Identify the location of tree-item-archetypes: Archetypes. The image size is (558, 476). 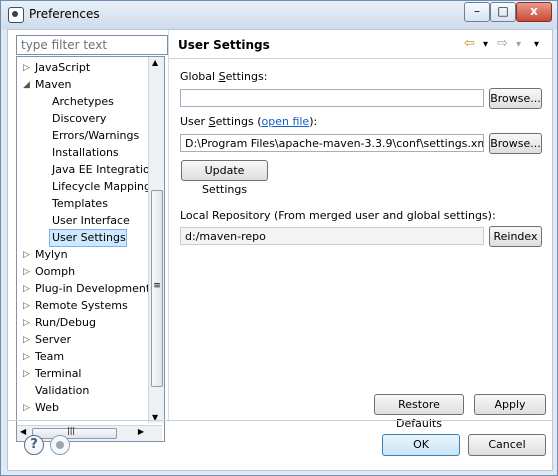
(82, 102).